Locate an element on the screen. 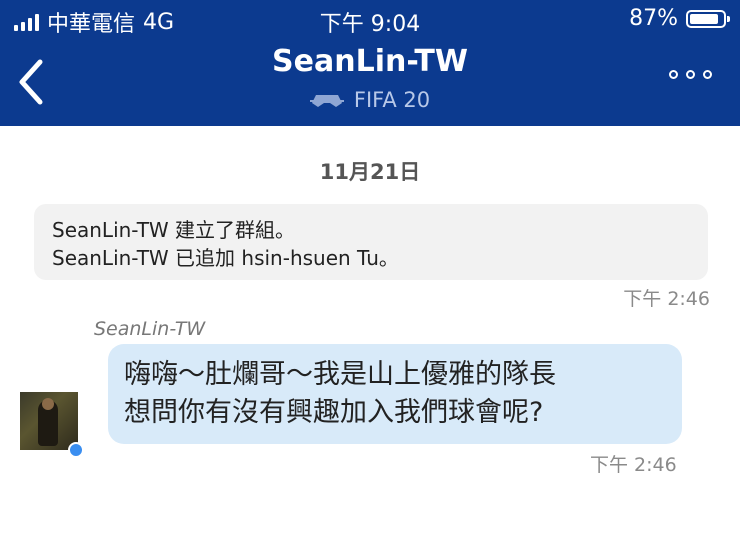  date-divider: 11月21日 is located at coordinates (370, 172).